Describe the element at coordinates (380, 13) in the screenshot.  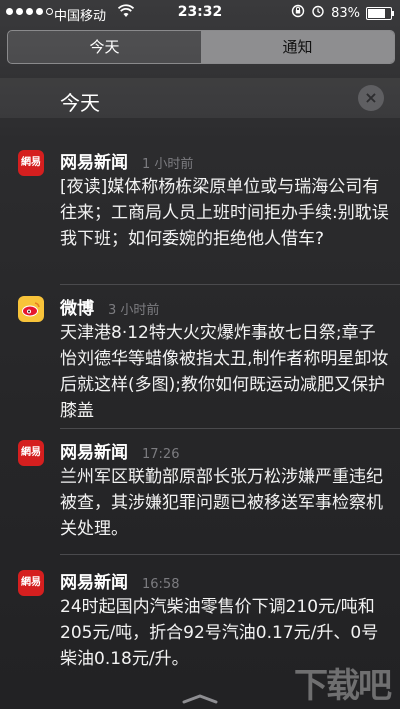
I see `battery-icon` at that location.